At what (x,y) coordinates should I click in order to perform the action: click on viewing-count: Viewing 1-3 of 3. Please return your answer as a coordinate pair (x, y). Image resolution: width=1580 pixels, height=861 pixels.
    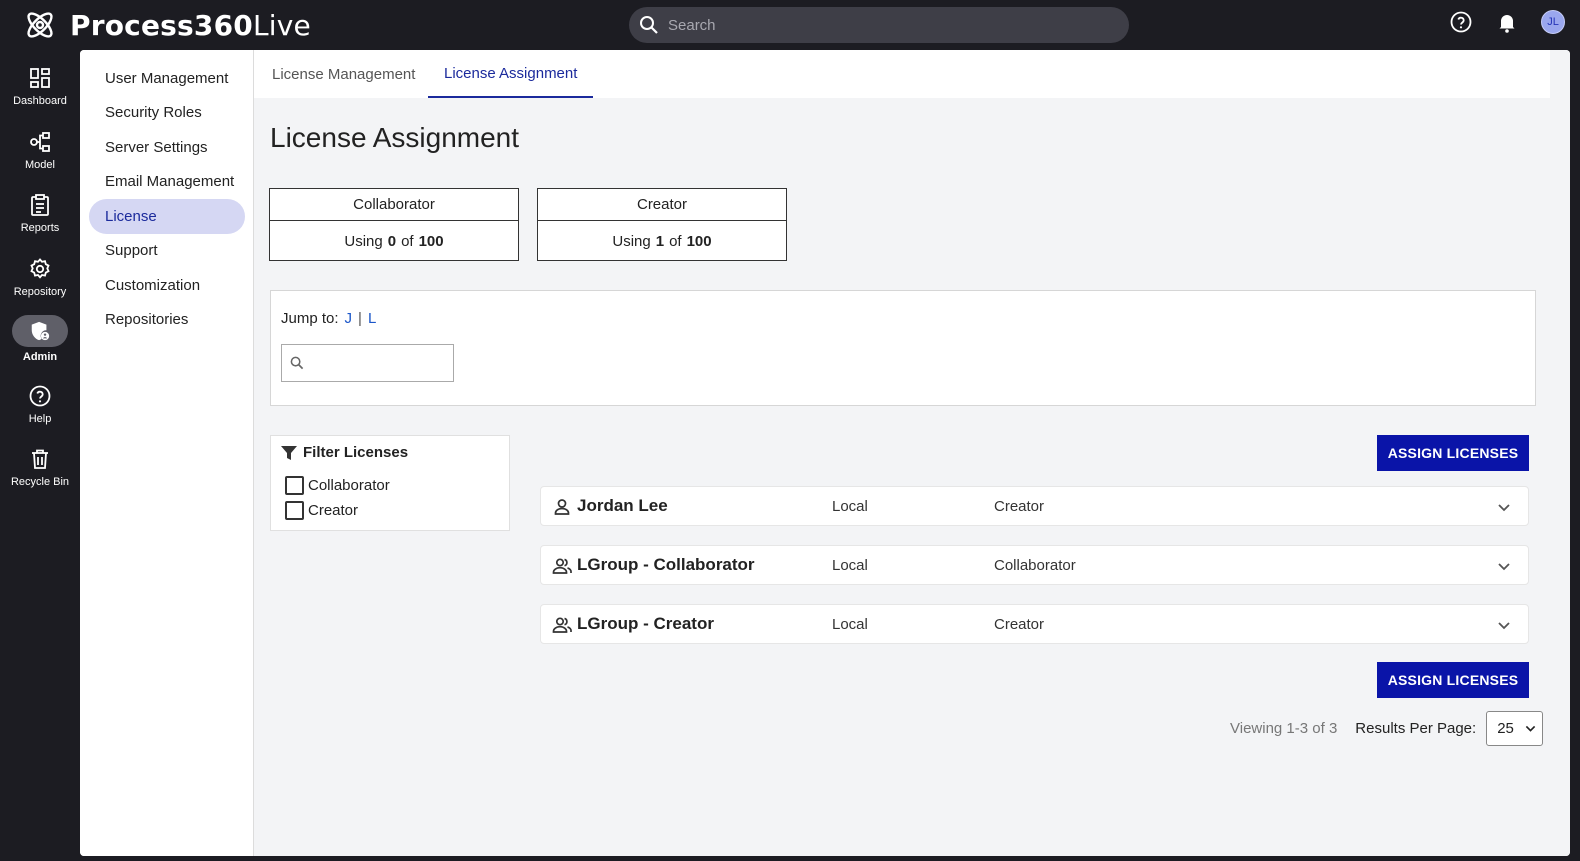
    Looking at the image, I should click on (1284, 728).